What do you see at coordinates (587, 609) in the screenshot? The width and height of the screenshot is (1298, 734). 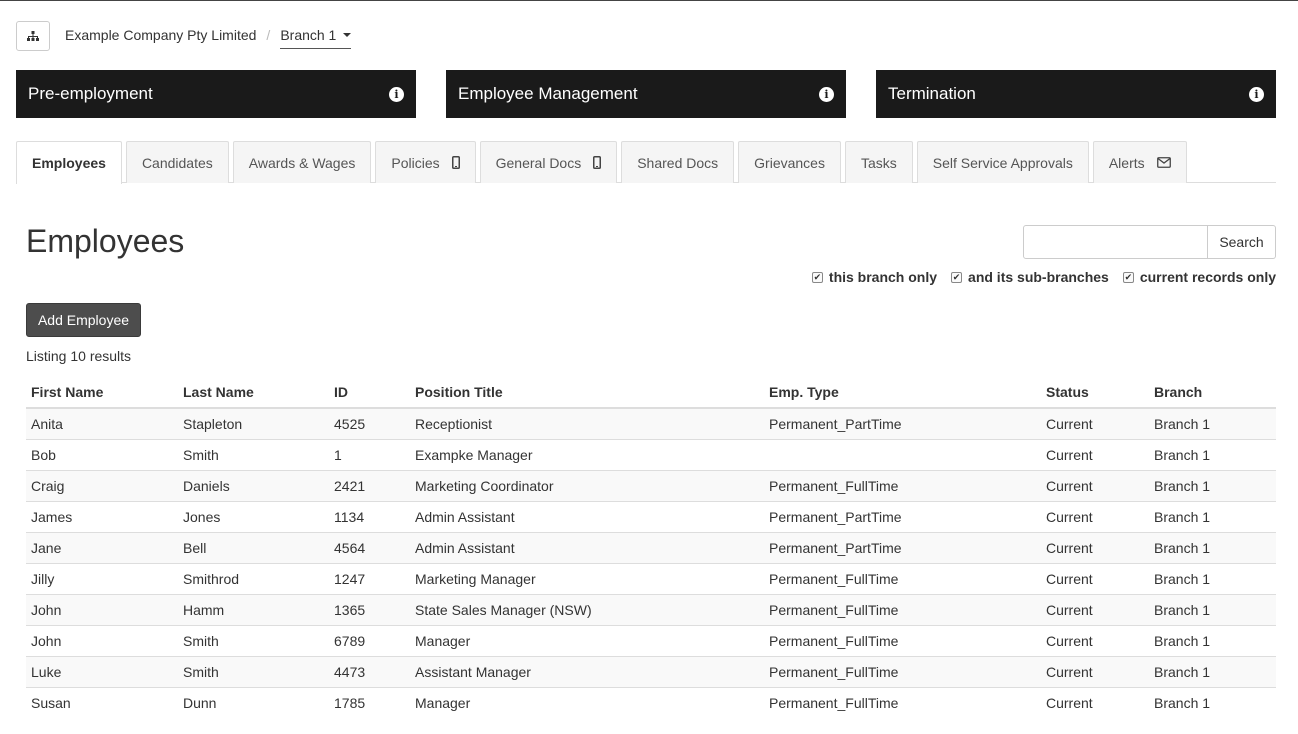 I see `cell-position-title: State Sales Manager (NSW)` at bounding box center [587, 609].